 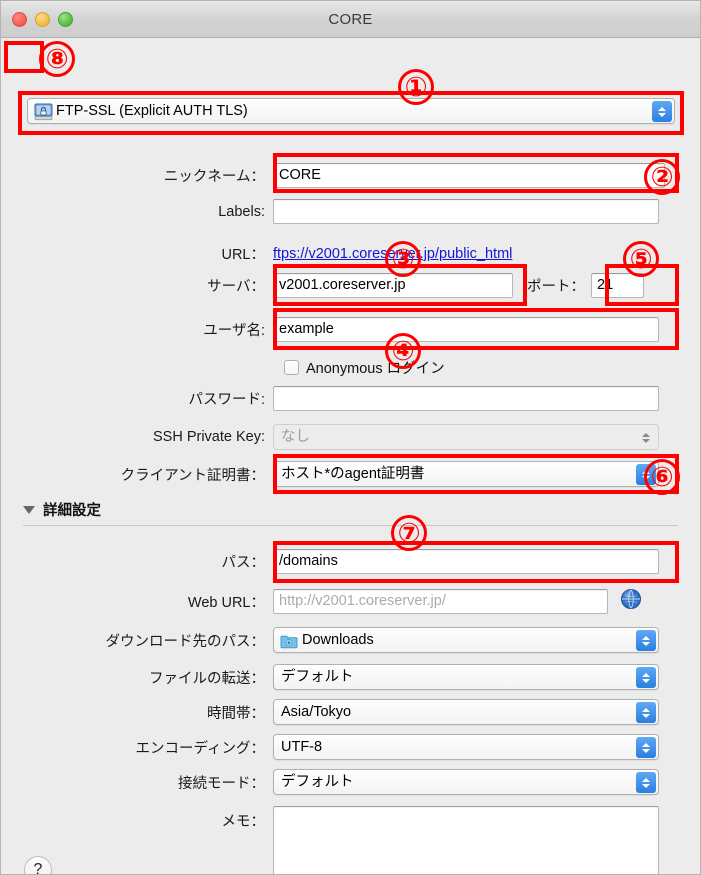 What do you see at coordinates (234, 331) in the screenshot?
I see `username-label: ユーザ名:` at bounding box center [234, 331].